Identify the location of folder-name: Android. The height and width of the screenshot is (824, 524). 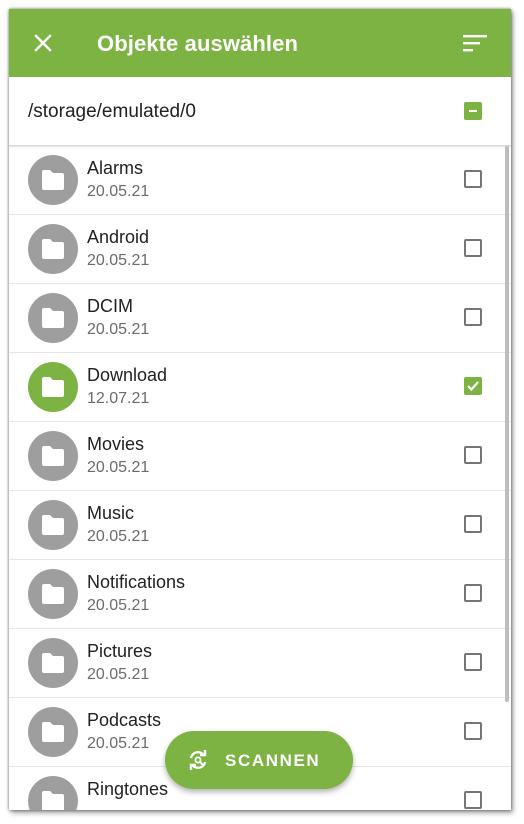
(118, 237).